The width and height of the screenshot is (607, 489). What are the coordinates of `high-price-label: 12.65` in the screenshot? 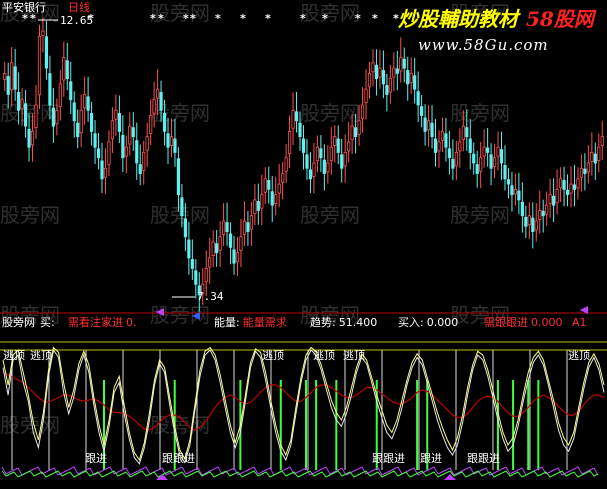 It's located at (76, 20).